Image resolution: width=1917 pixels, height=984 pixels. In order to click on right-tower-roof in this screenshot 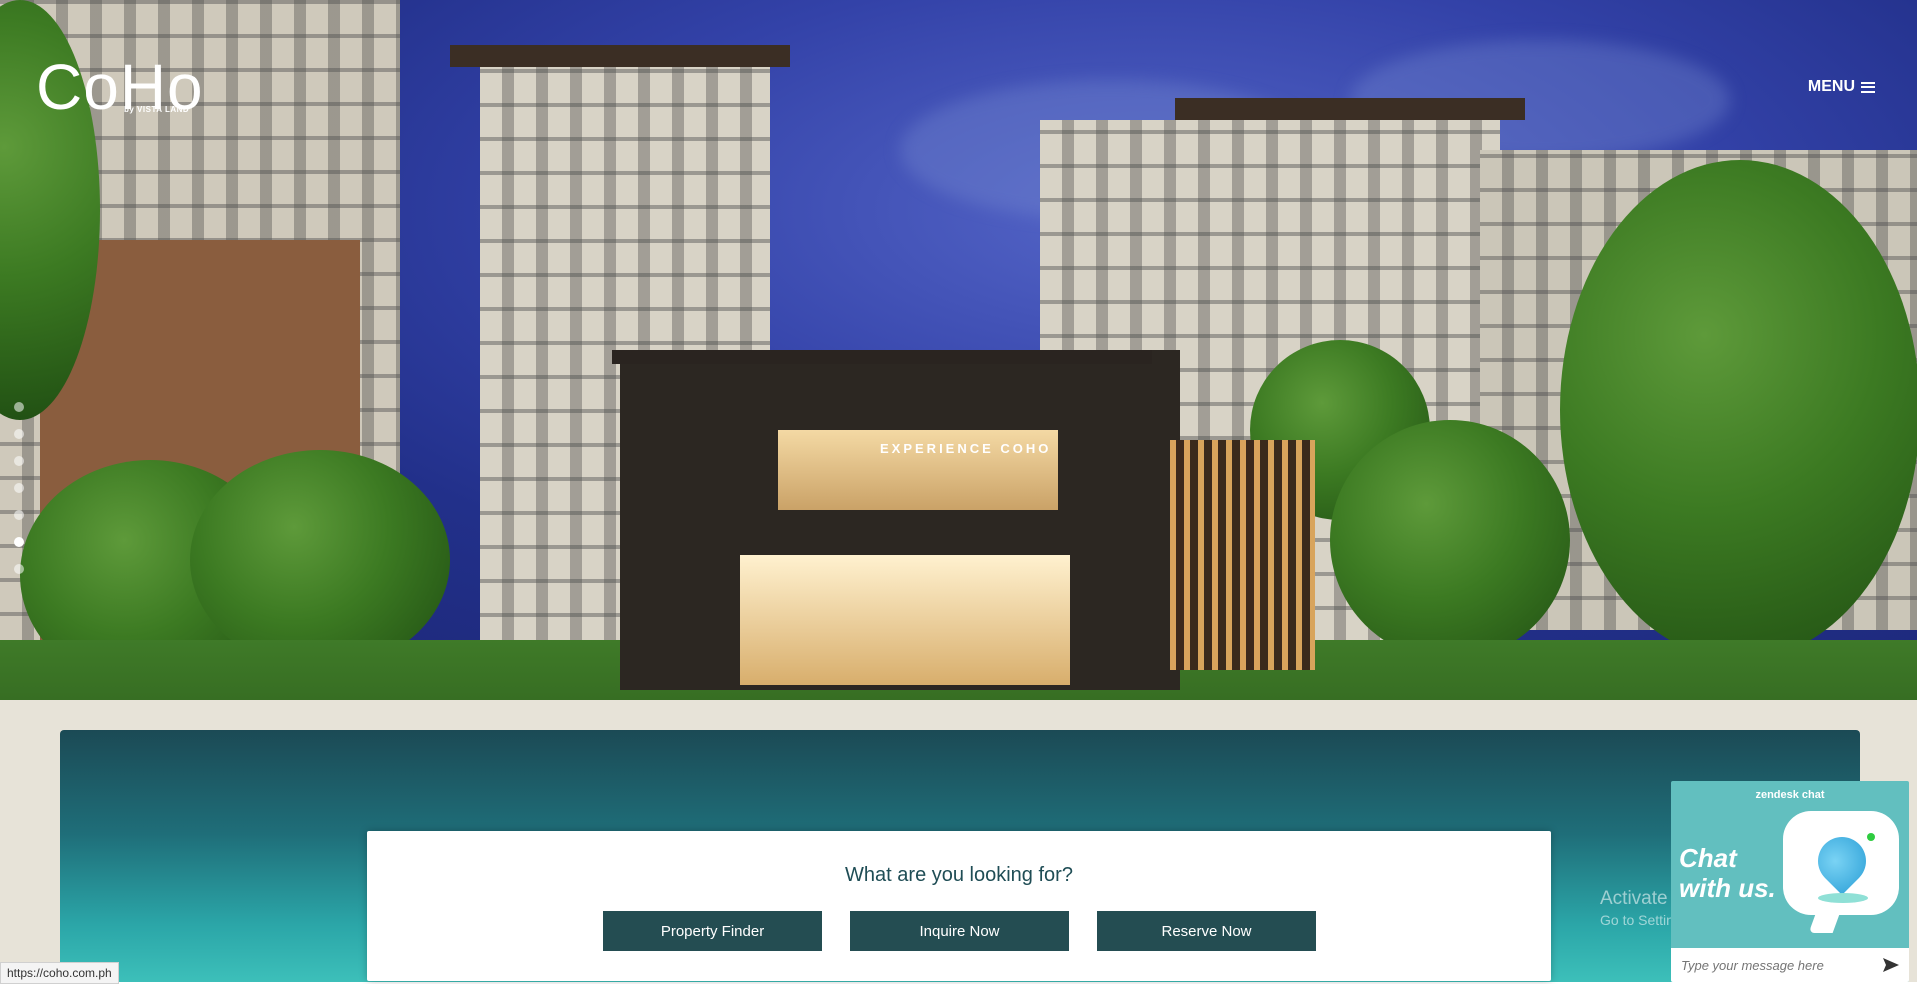, I will do `click(1350, 109)`.